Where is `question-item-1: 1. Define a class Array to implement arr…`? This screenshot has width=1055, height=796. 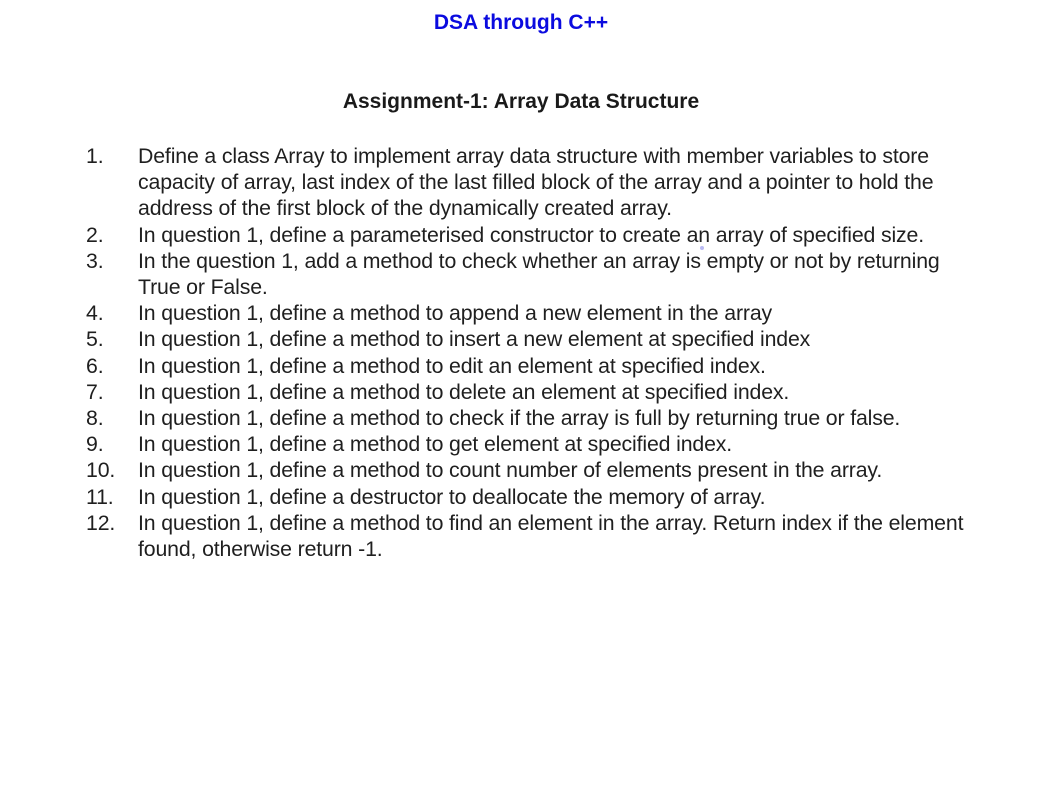 question-item-1: 1. Define a class Array to implement arr… is located at coordinates (536, 182).